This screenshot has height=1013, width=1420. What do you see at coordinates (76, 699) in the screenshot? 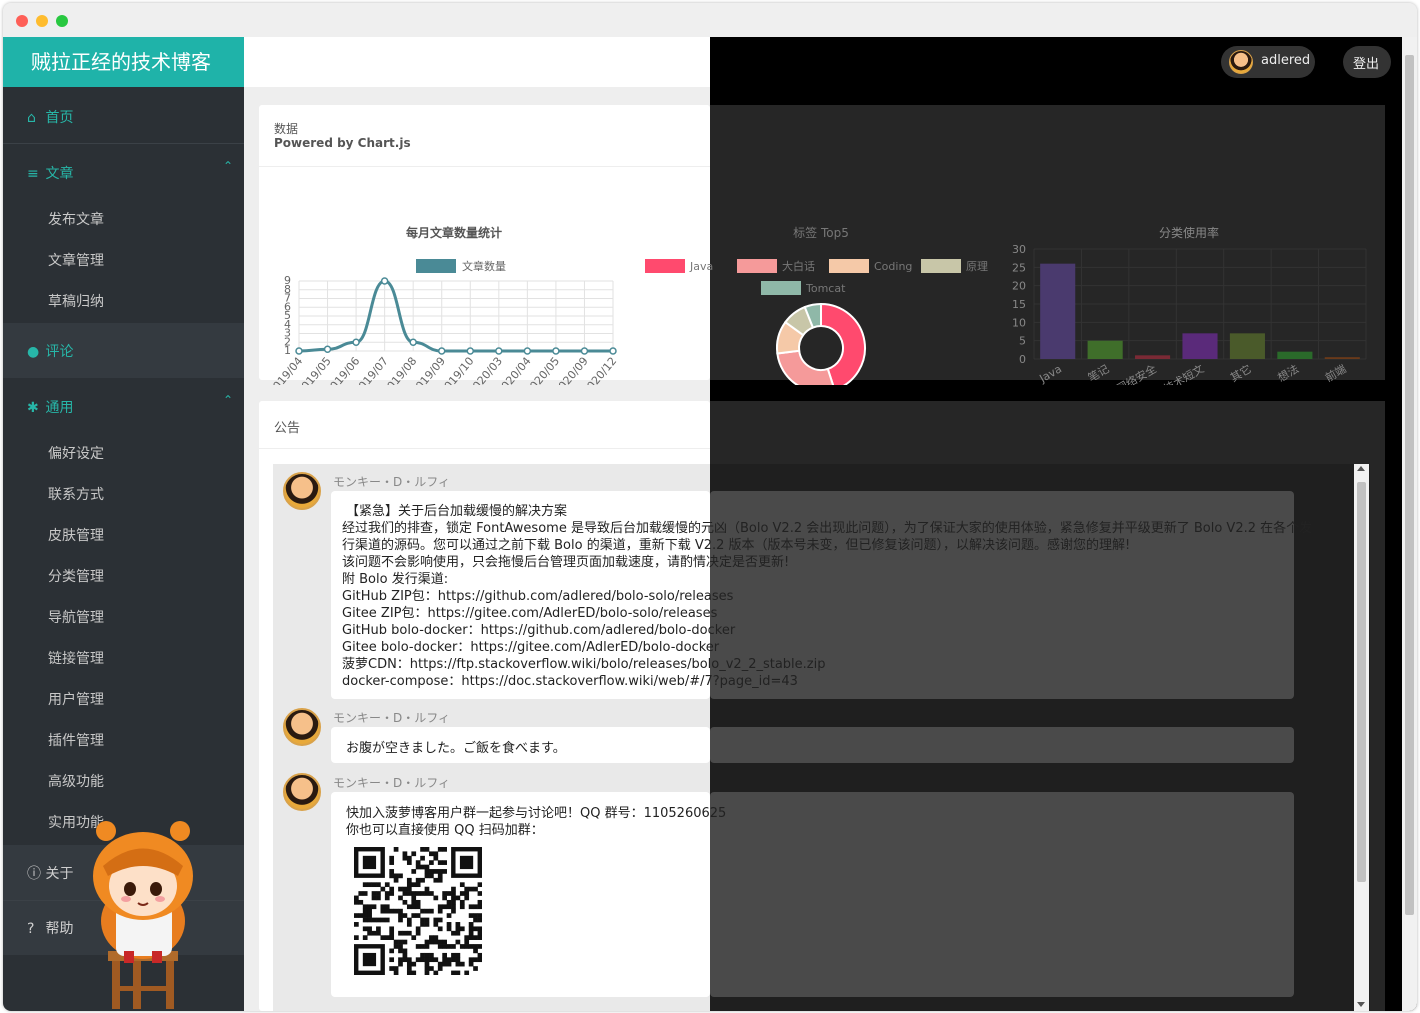
I see `sidebar-item-users: 用户管理` at bounding box center [76, 699].